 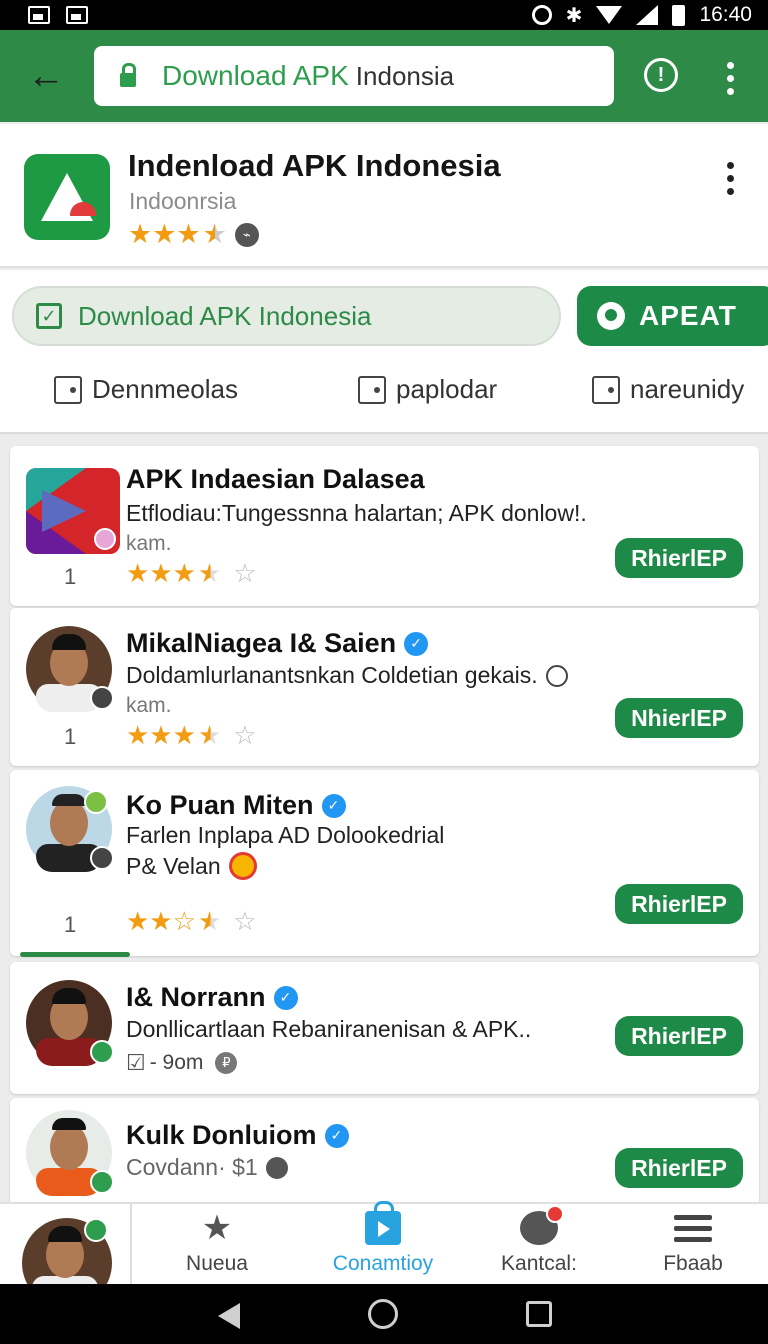 I want to click on battery-icon, so click(x=679, y=15).